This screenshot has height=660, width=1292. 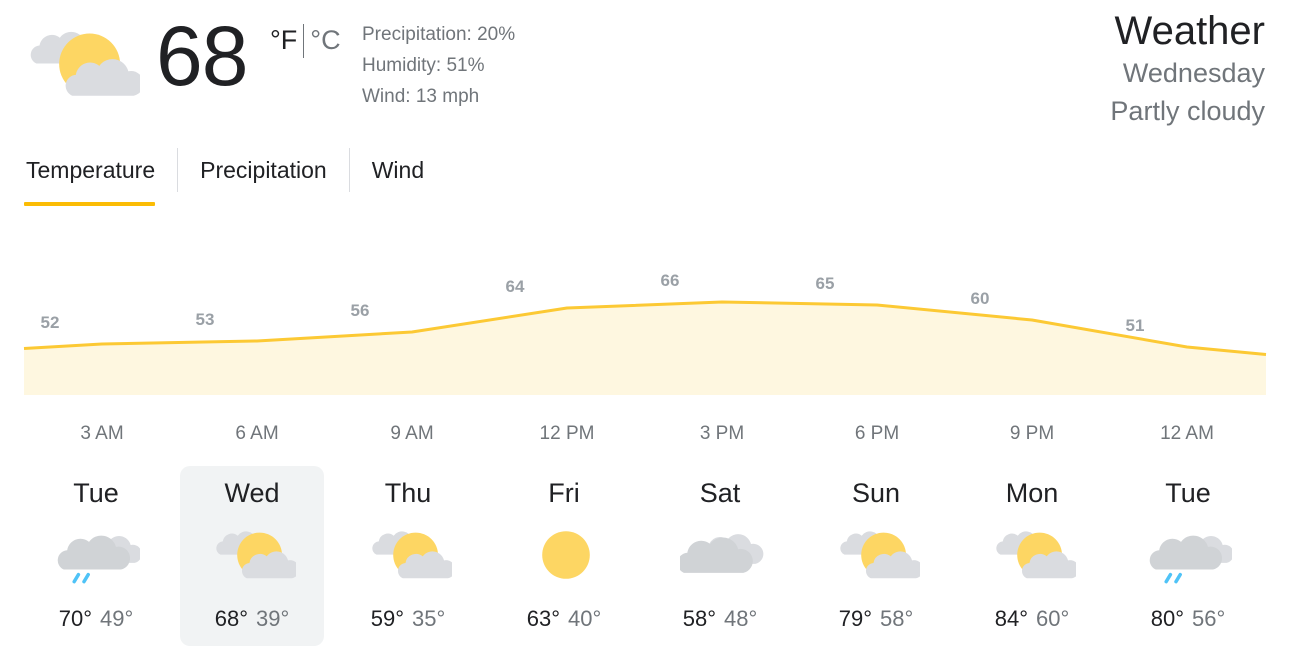 I want to click on time-tick-label: 6 AM, so click(x=256, y=433).